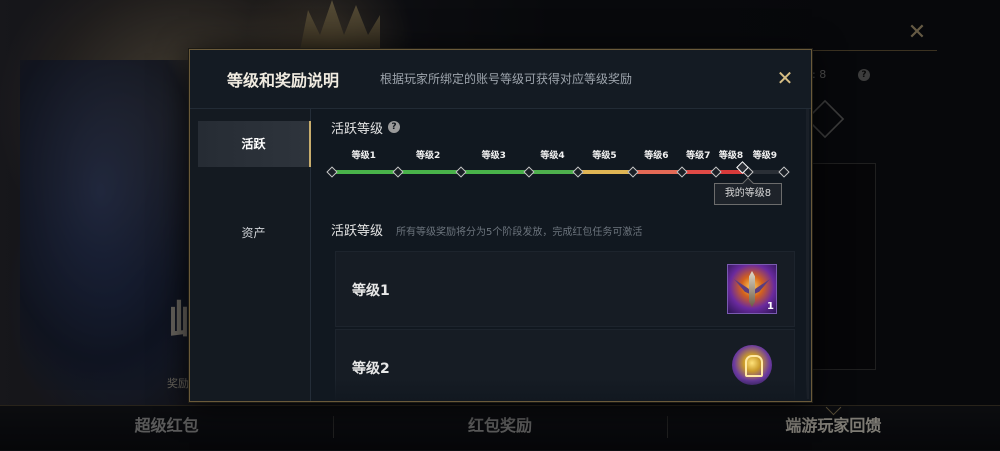  Describe the element at coordinates (371, 369) in the screenshot. I see `reward-level-label: 等级2` at that location.